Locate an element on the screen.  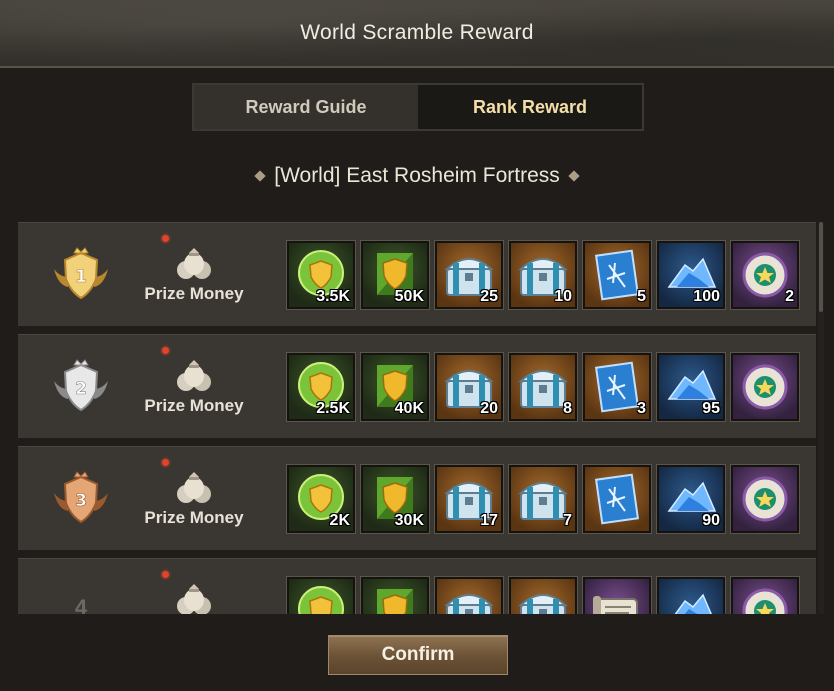
rank-number: 1 is located at coordinates (81, 277).